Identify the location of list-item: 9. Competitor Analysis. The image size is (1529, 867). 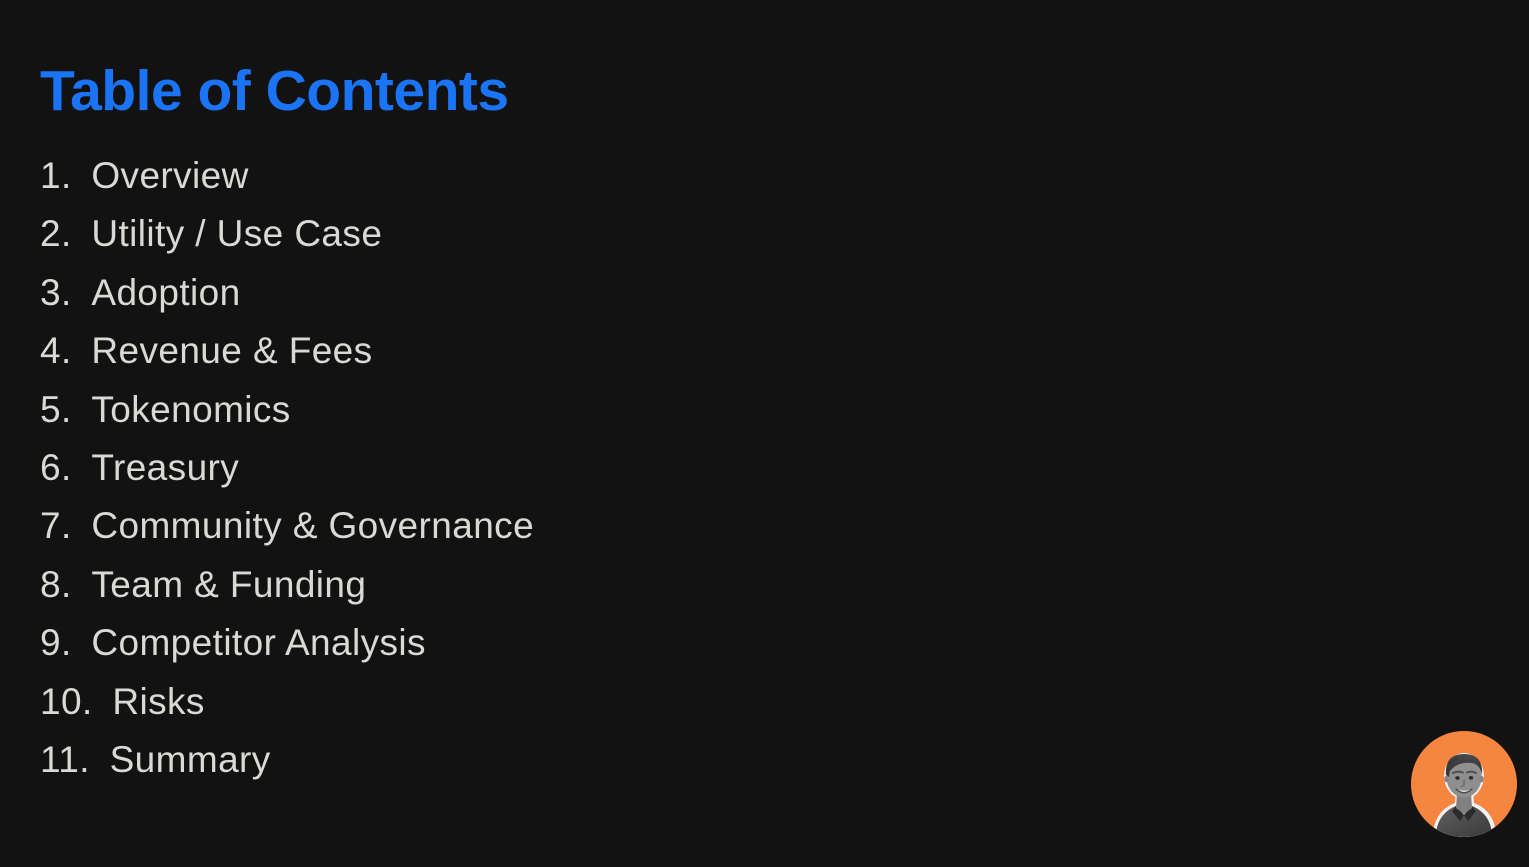
(540, 643).